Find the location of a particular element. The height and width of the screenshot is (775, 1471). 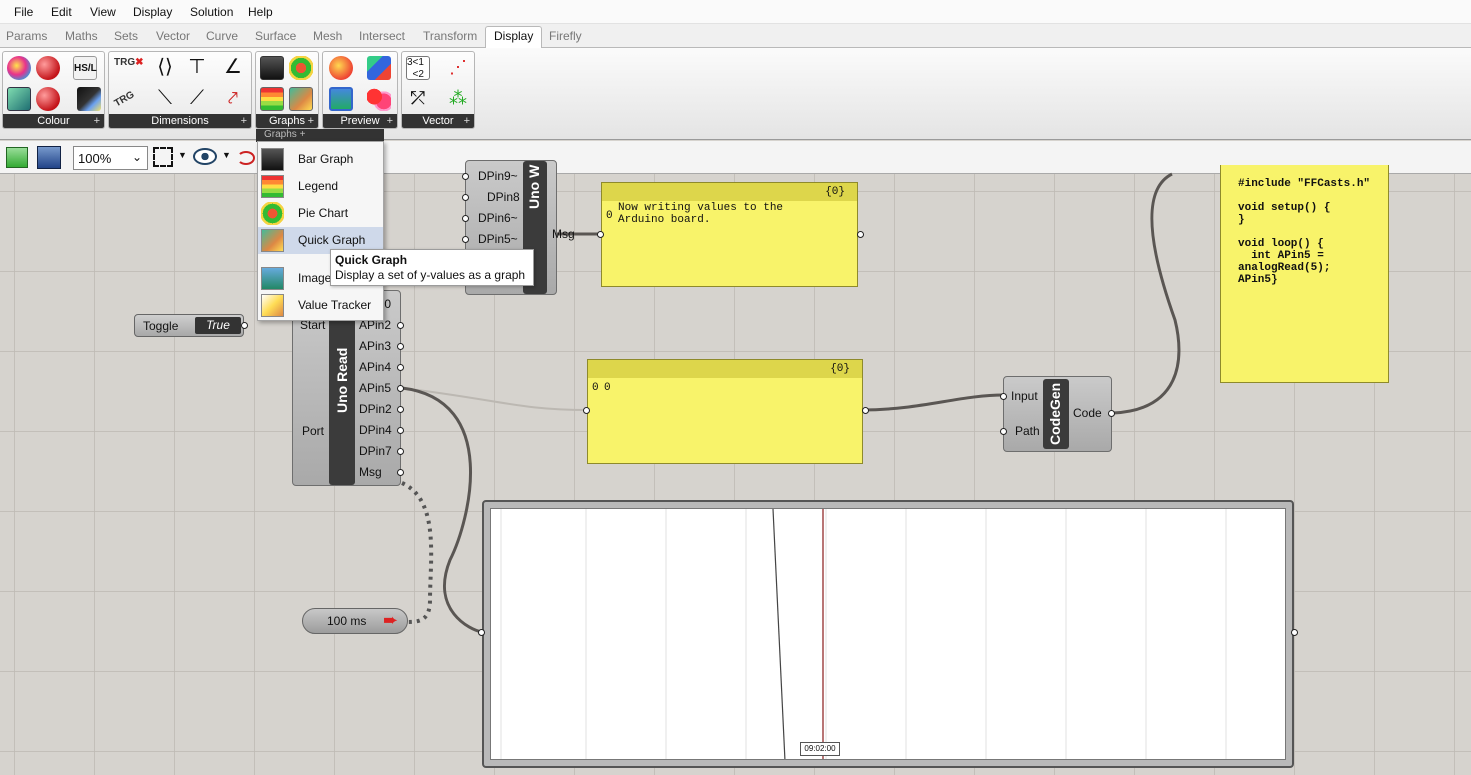

value-panel-out-grip is located at coordinates (865, 410).